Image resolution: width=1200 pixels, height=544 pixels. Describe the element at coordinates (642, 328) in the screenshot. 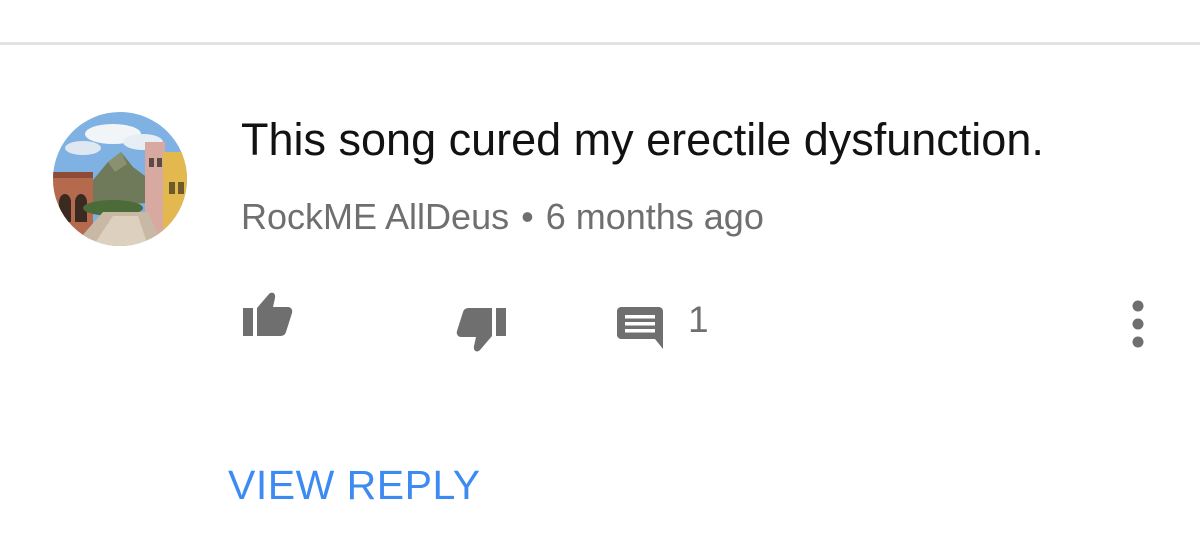

I see `comment-icon` at that location.